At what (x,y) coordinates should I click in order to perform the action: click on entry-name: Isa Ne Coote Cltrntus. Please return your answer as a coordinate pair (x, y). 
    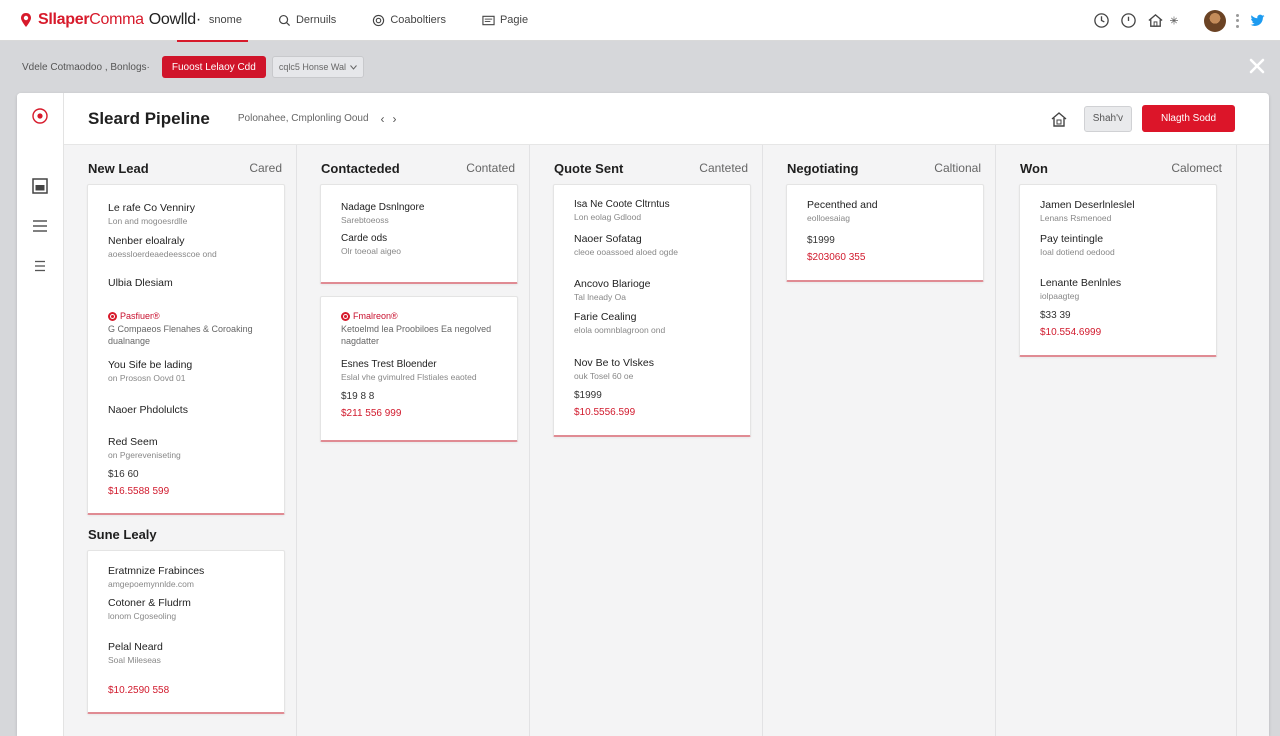
    Looking at the image, I should click on (622, 204).